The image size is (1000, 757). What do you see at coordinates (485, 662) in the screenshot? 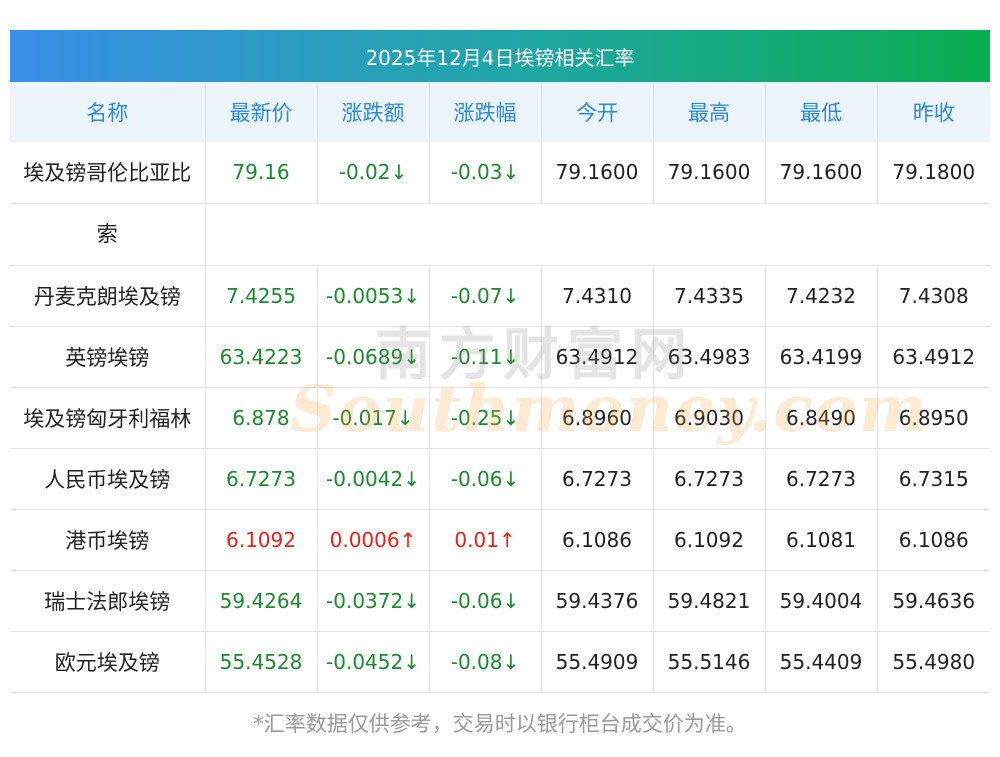
I see `cell-change-pct: -0.08↓` at bounding box center [485, 662].